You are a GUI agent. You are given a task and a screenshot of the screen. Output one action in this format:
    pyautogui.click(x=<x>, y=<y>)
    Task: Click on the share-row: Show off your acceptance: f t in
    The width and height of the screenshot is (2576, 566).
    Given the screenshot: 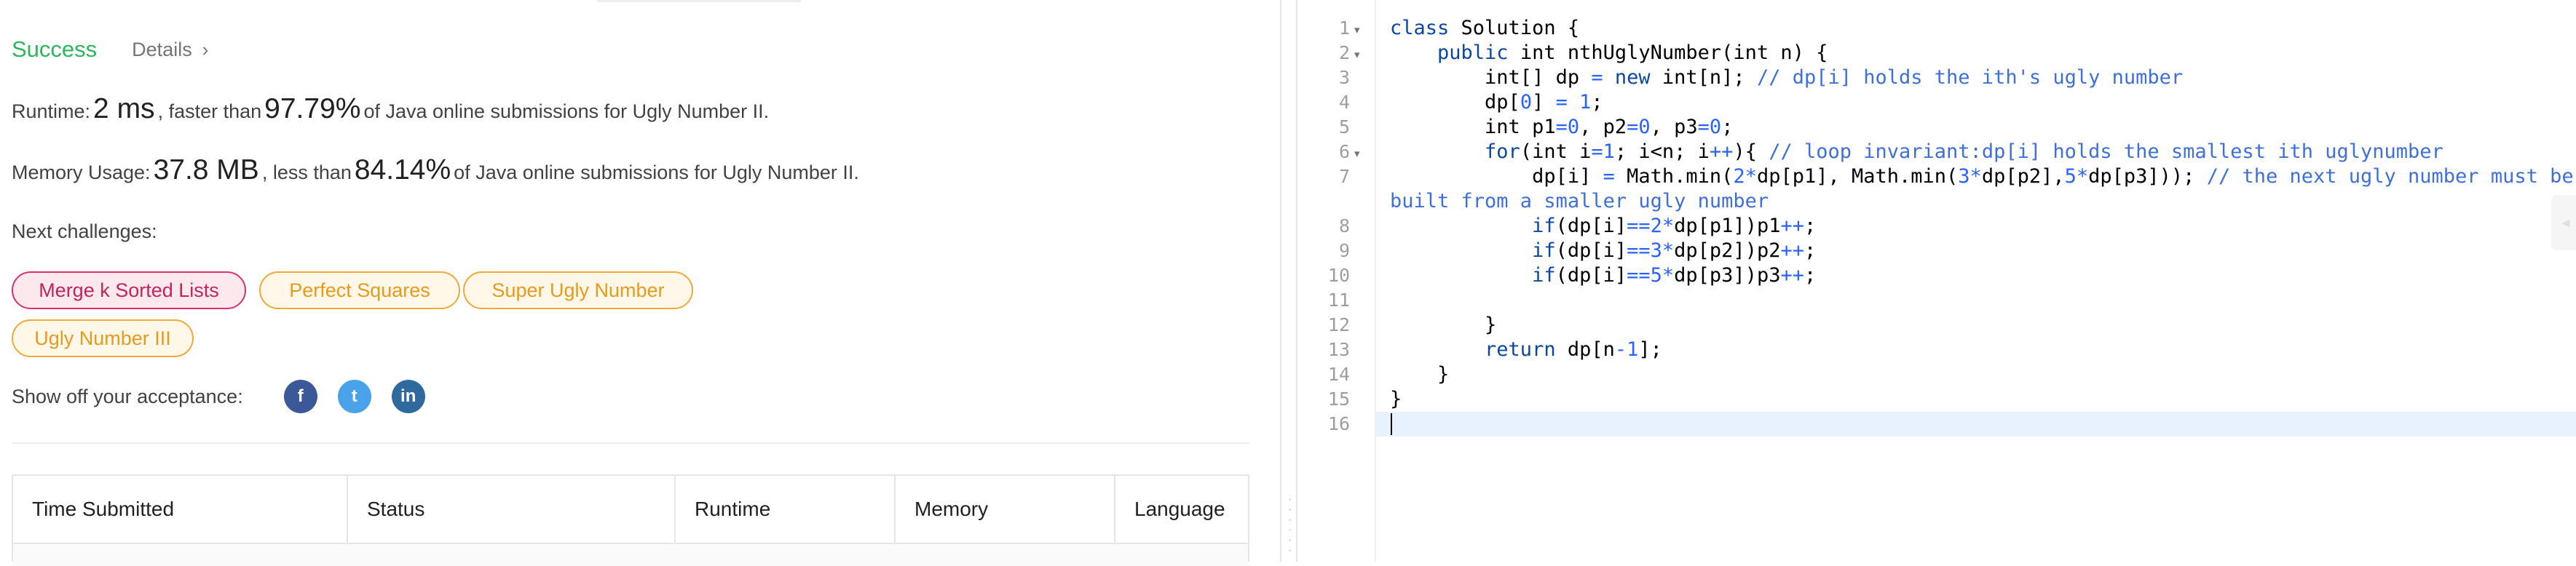 What is the action you would take?
    pyautogui.click(x=218, y=396)
    